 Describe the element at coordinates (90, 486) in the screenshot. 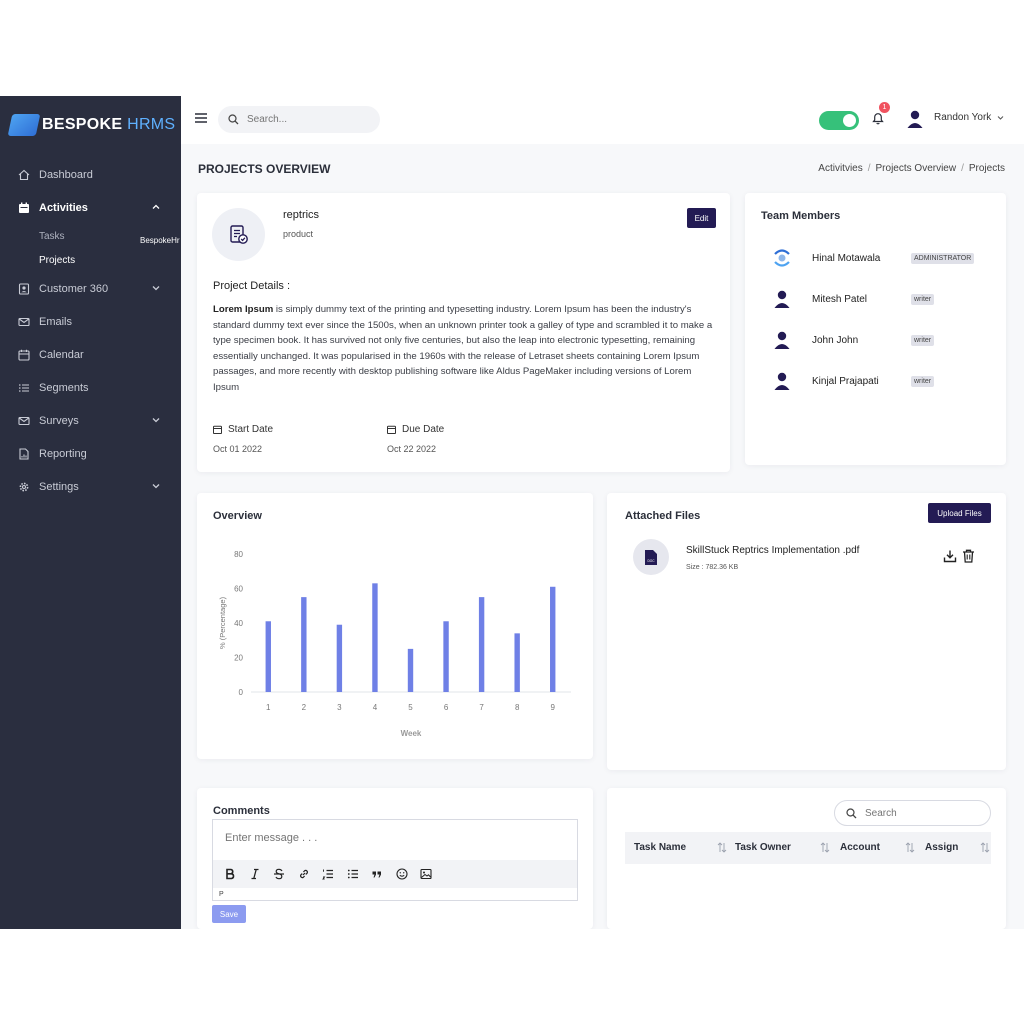

I see `sidebar-item-settings: Settings` at that location.